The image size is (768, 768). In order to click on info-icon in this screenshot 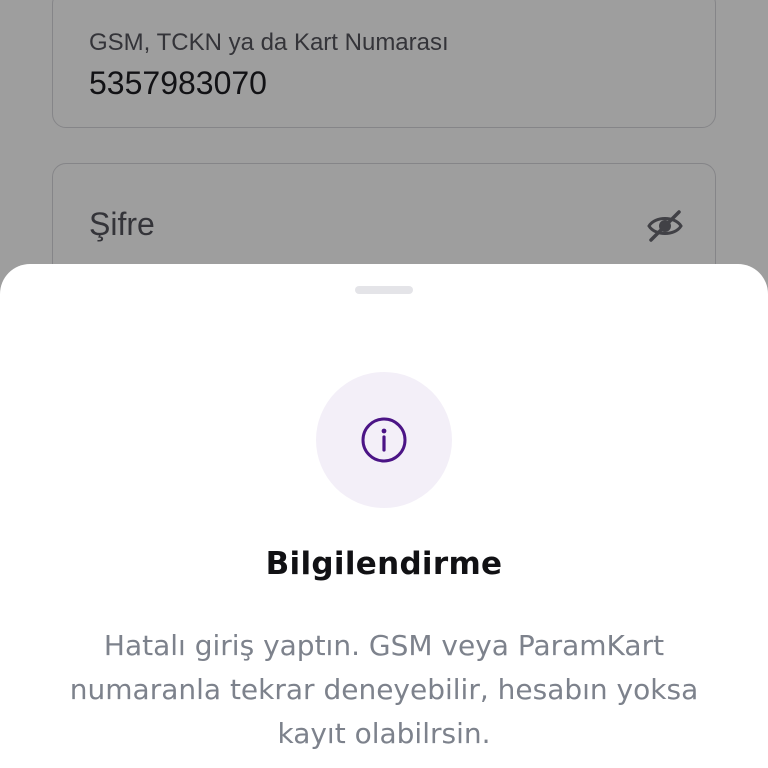, I will do `click(384, 440)`.